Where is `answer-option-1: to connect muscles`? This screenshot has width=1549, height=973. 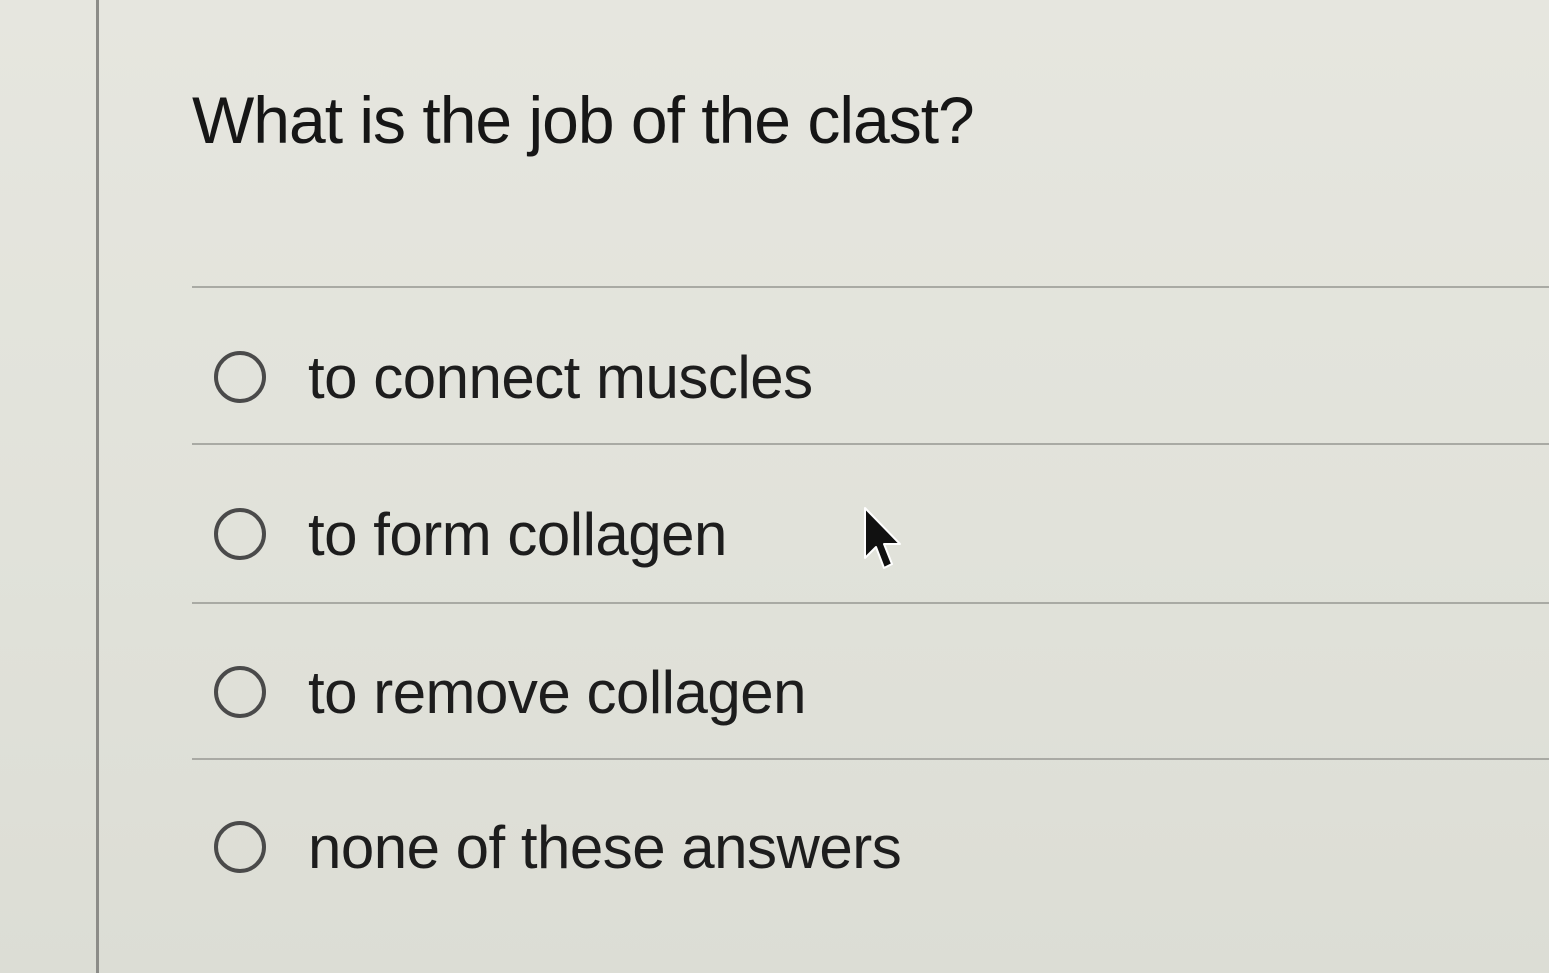 answer-option-1: to connect muscles is located at coordinates (513, 377).